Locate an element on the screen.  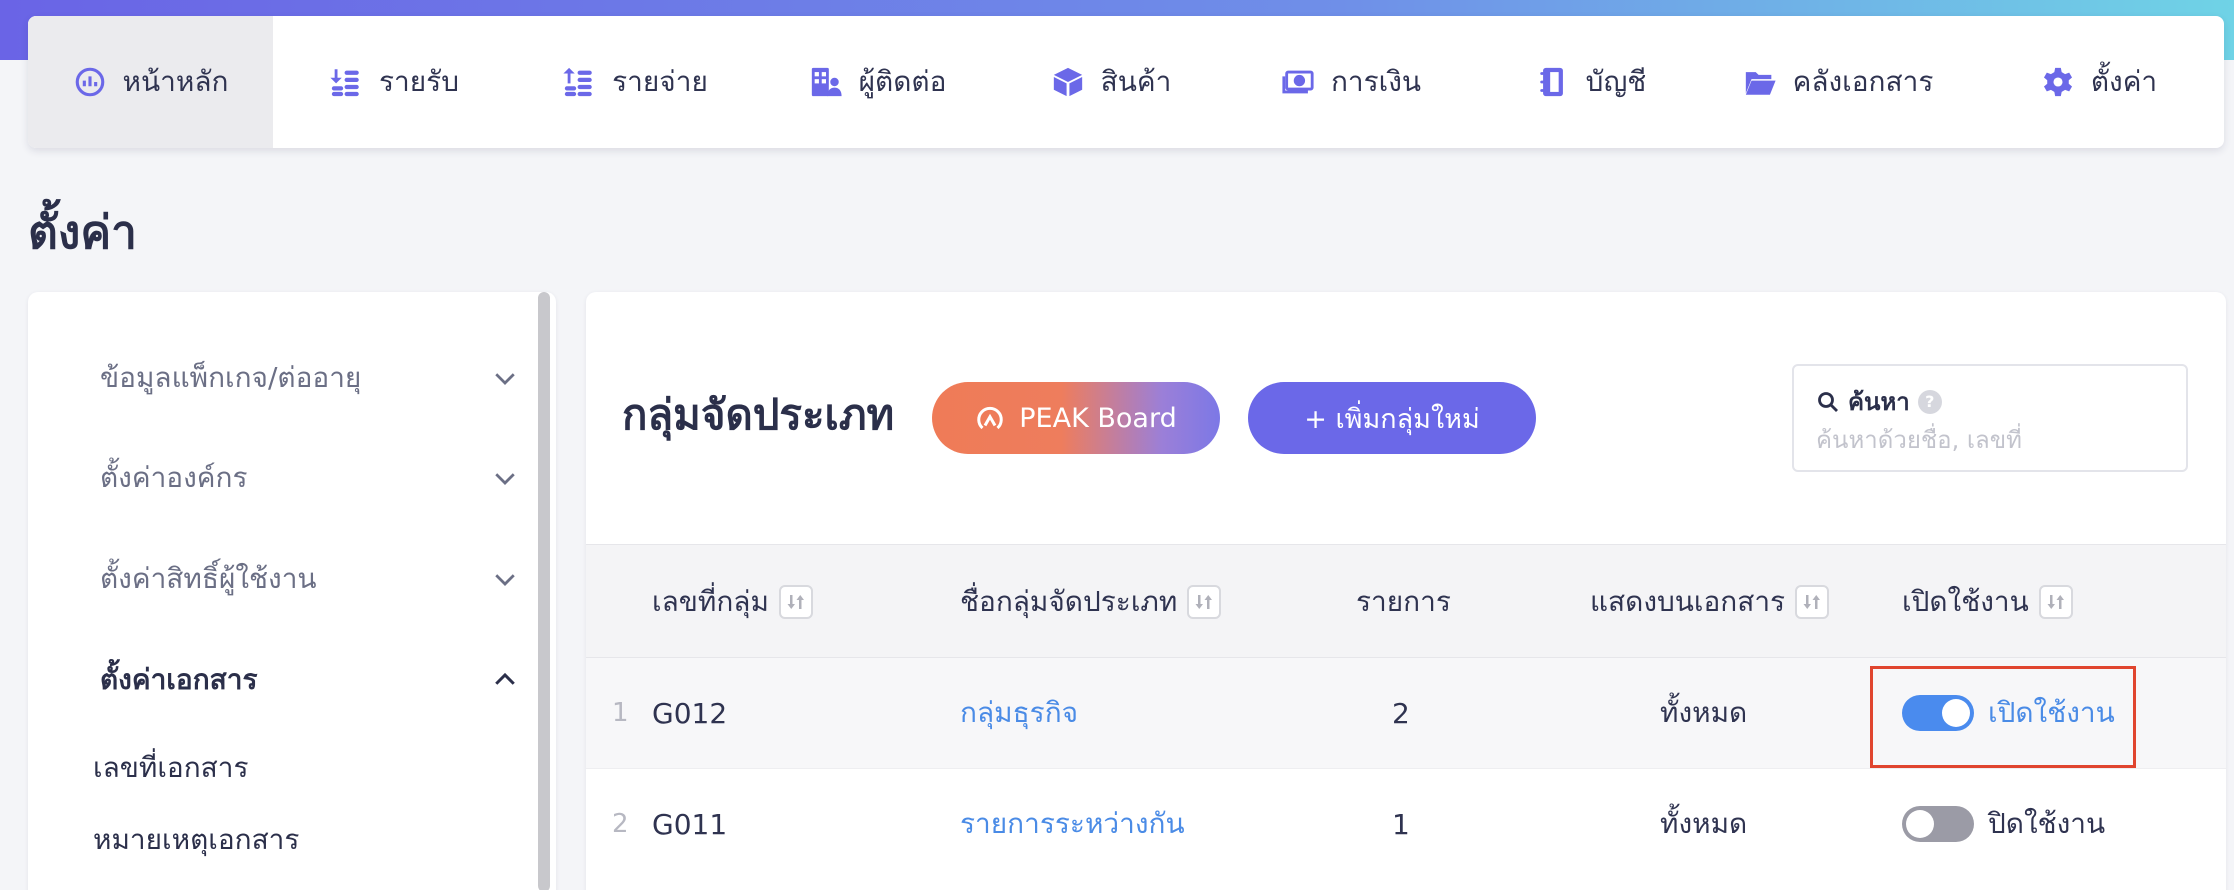
nav-item-documents: คลังเอกสาร is located at coordinates (1838, 82).